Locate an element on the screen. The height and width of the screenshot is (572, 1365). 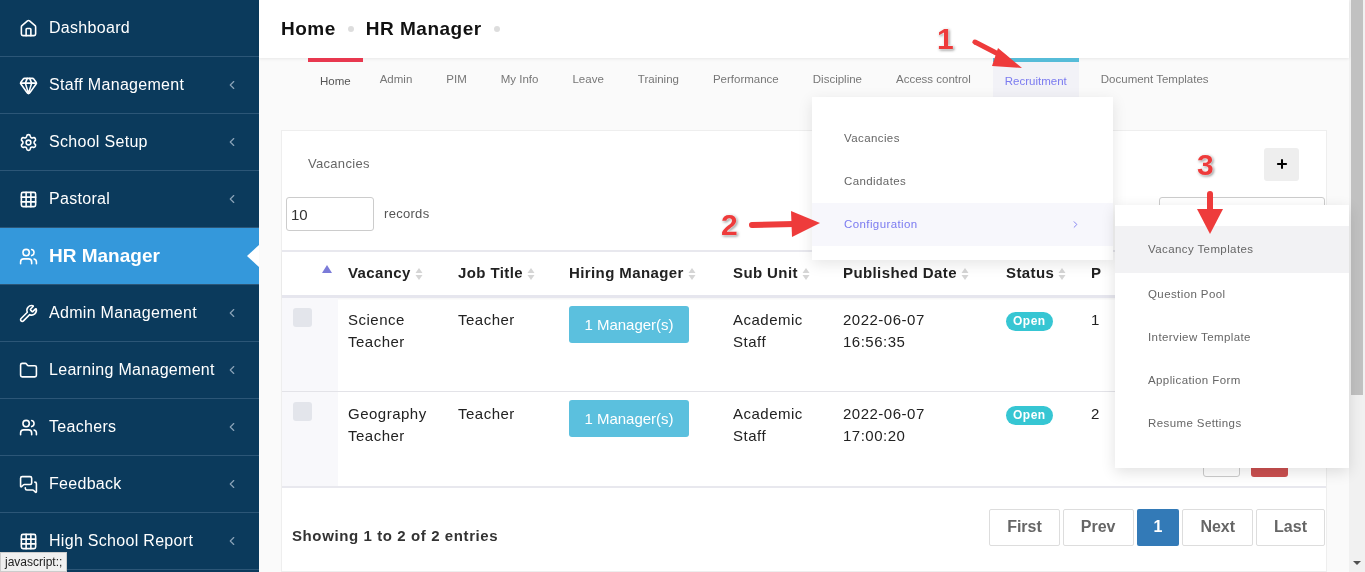
nav-tab: Admin is located at coordinates (396, 77).